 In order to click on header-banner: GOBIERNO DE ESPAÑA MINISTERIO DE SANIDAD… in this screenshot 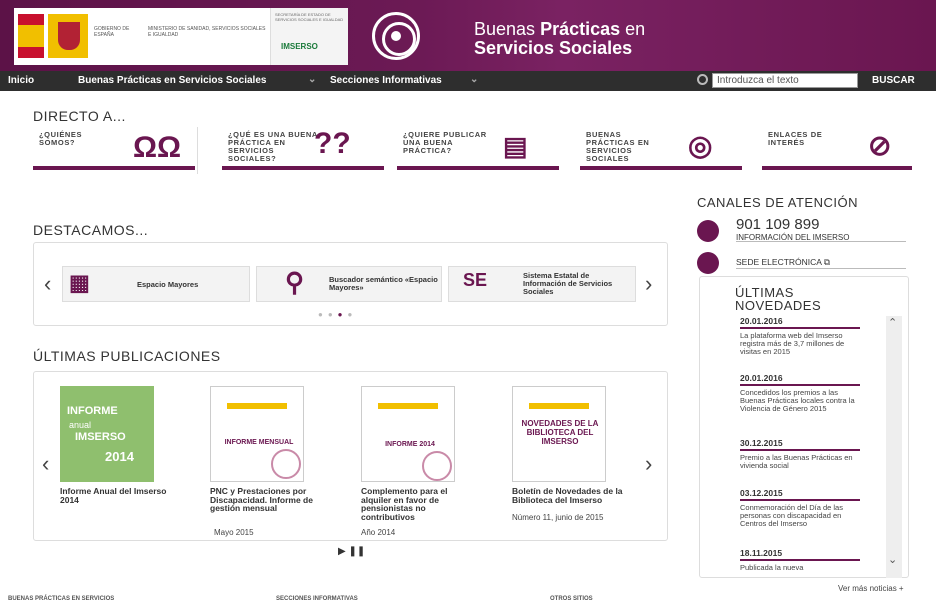, I will do `click(468, 35)`.